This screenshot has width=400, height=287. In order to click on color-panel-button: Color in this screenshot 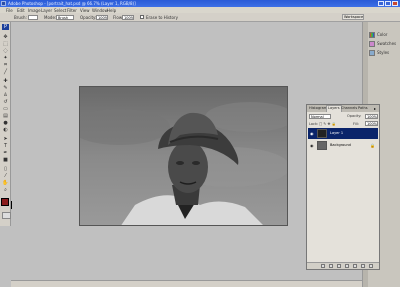, I will do `click(378, 35)`.